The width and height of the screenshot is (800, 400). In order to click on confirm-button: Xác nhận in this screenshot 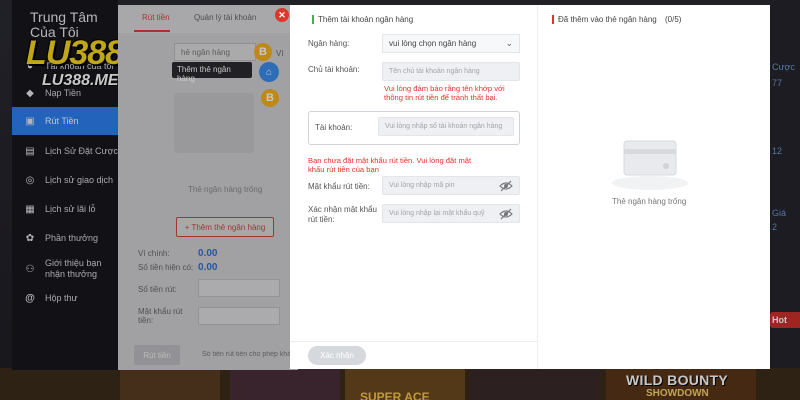, I will do `click(337, 355)`.